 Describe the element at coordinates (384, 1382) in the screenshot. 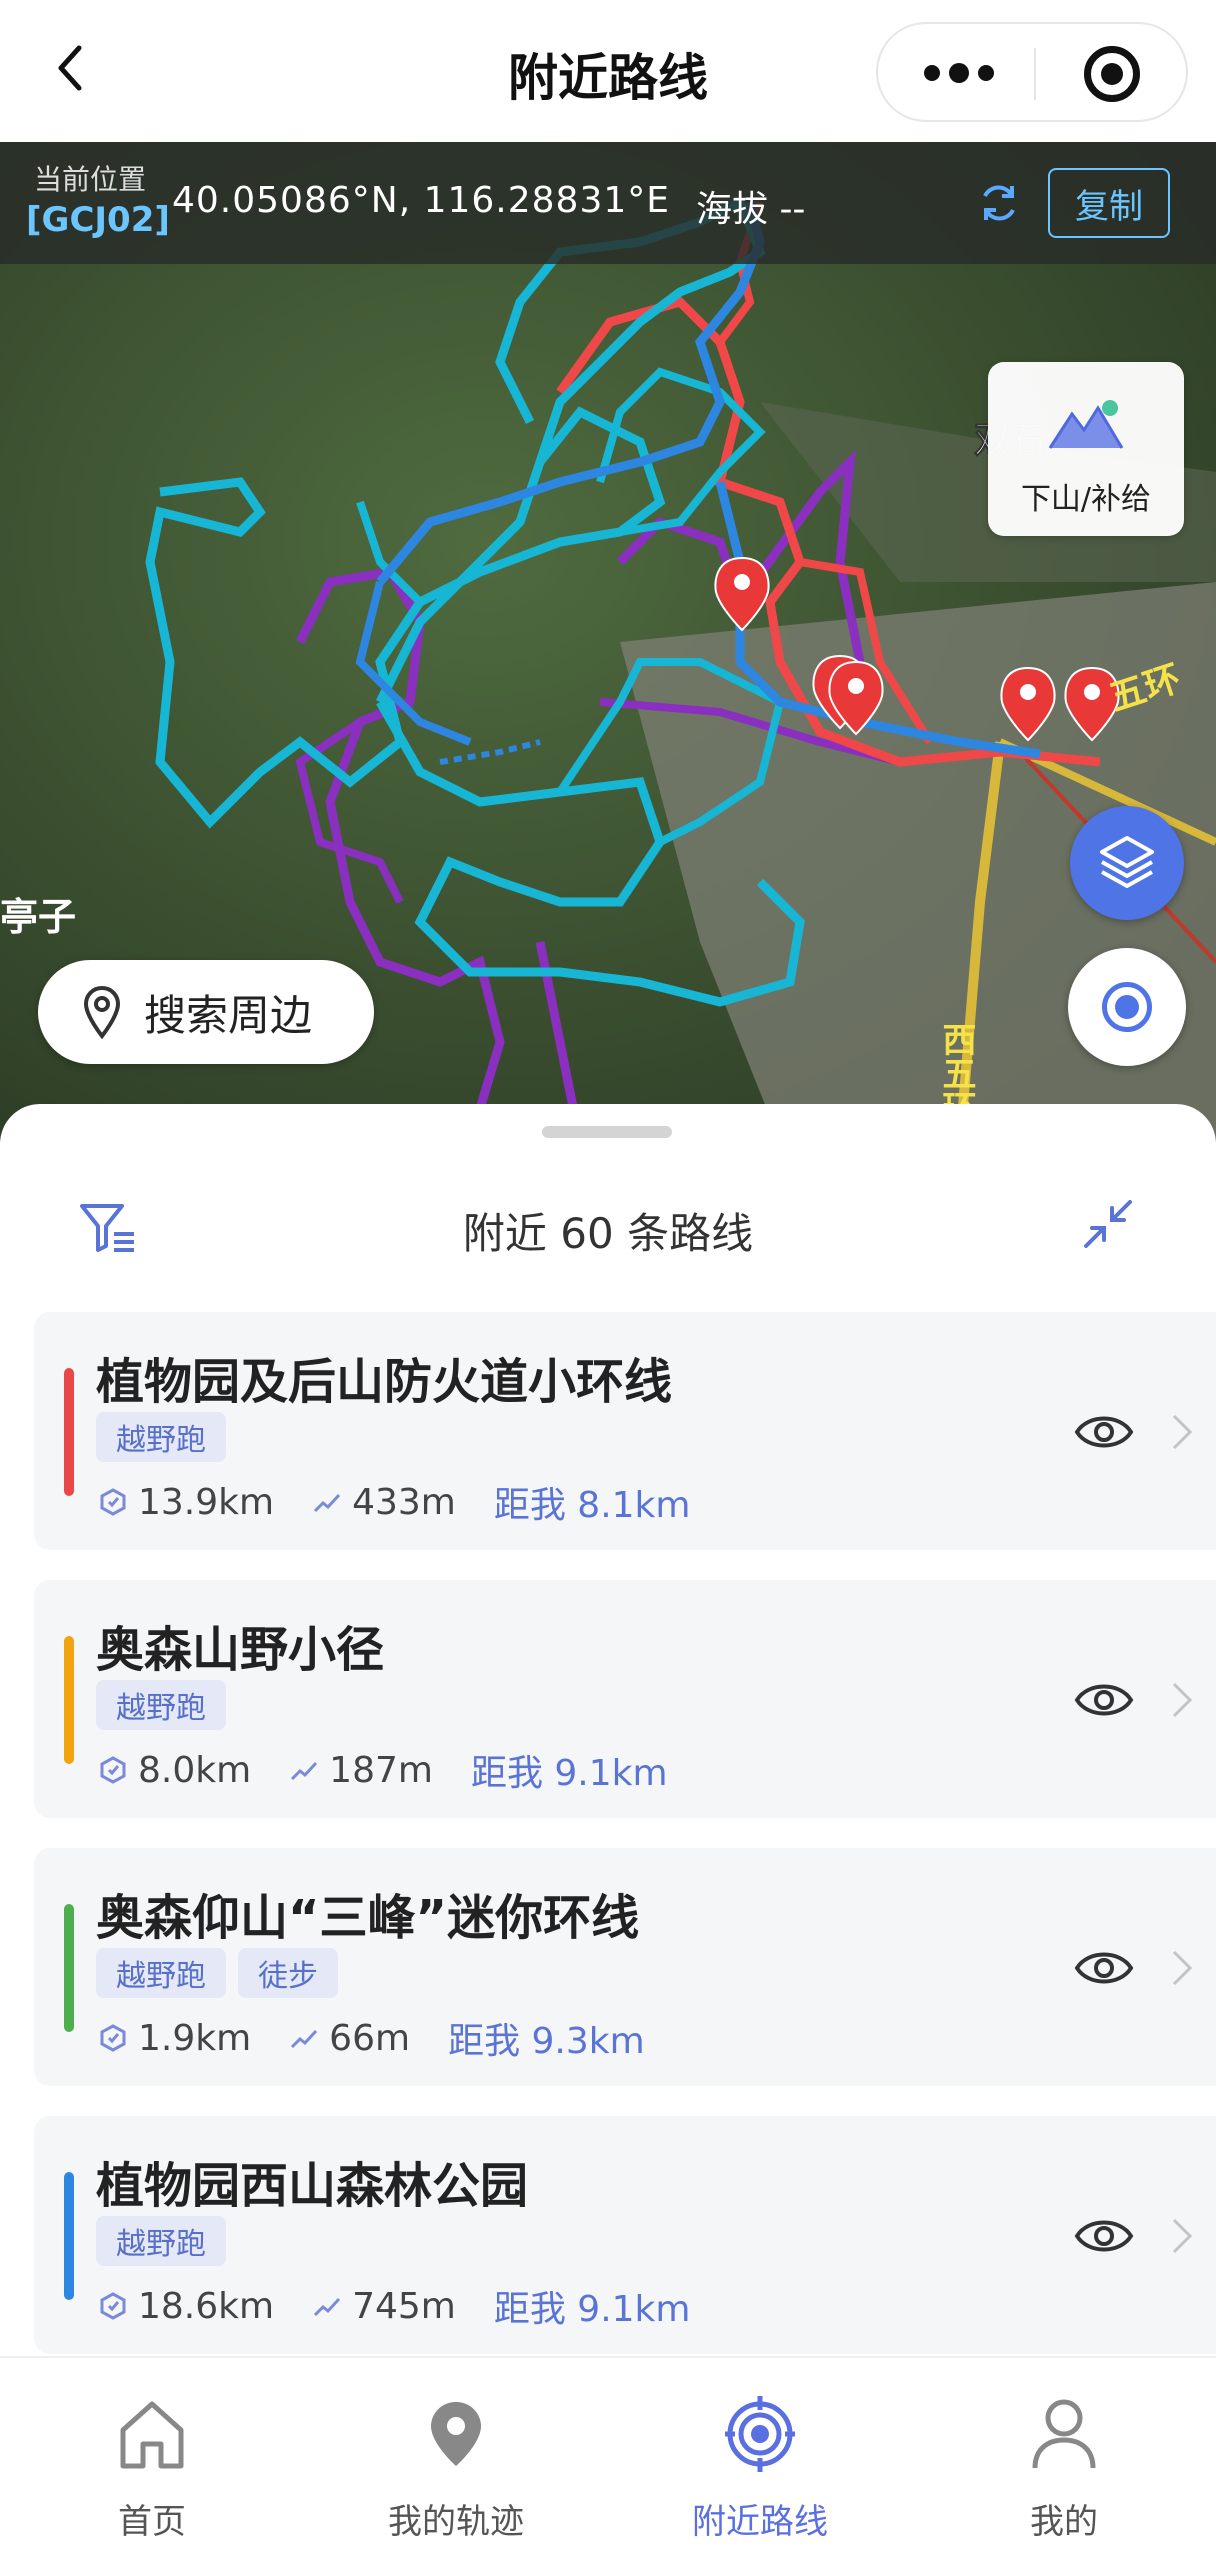

I see `route-name: 植物园及后山防火道小环线` at that location.